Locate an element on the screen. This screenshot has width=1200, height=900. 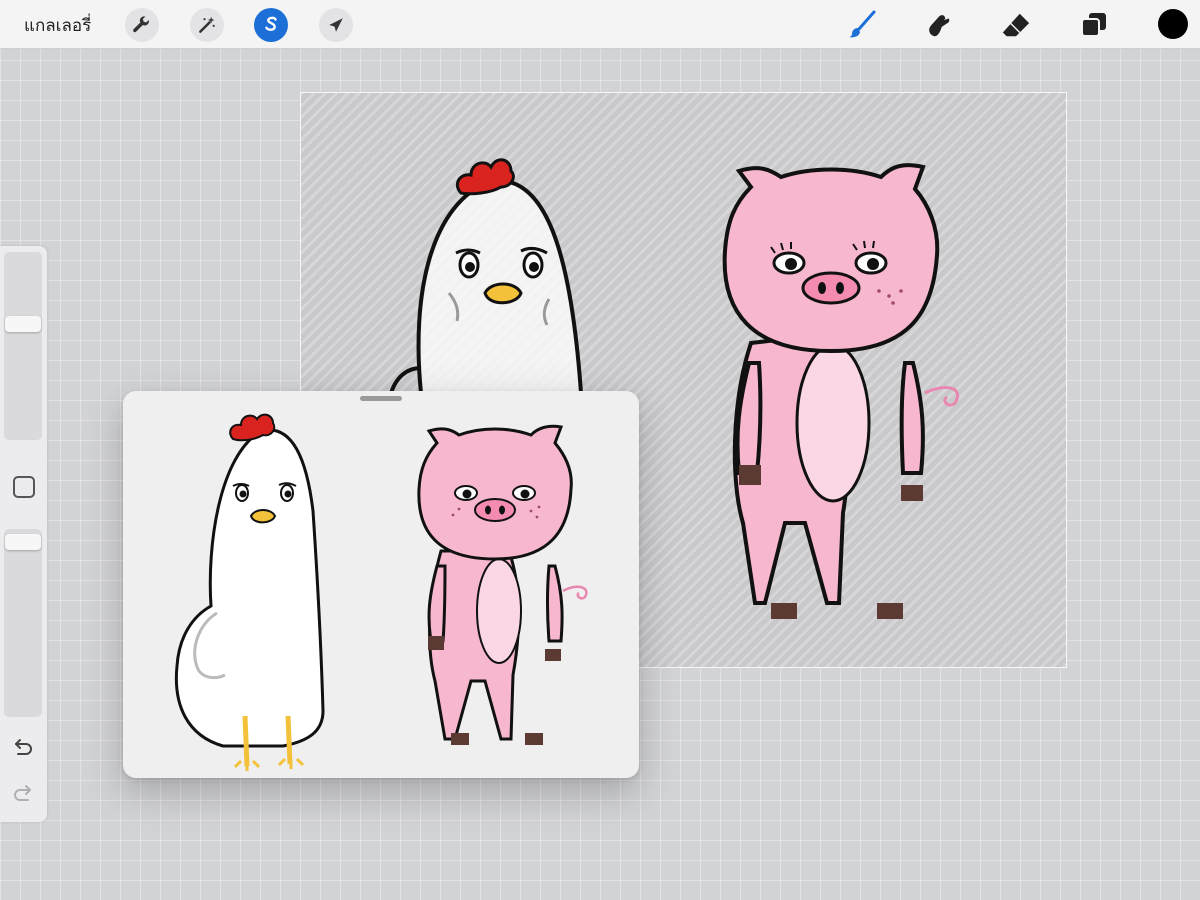
redo-icon is located at coordinates (22, 793).